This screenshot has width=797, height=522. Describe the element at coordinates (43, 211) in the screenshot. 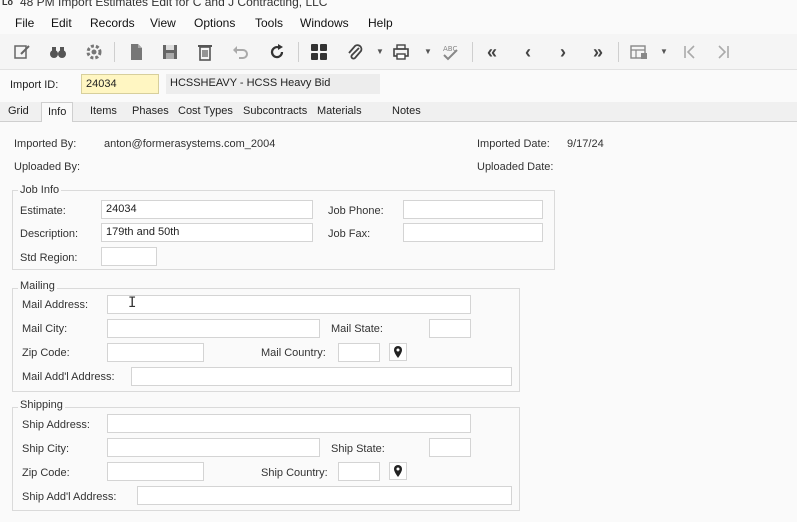

I see `estimate-label: Estimate:` at that location.